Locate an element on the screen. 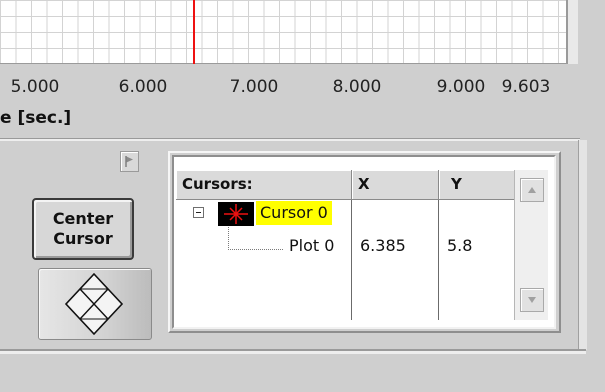 This screenshot has width=605, height=392. scroll-up-button is located at coordinates (532, 190).